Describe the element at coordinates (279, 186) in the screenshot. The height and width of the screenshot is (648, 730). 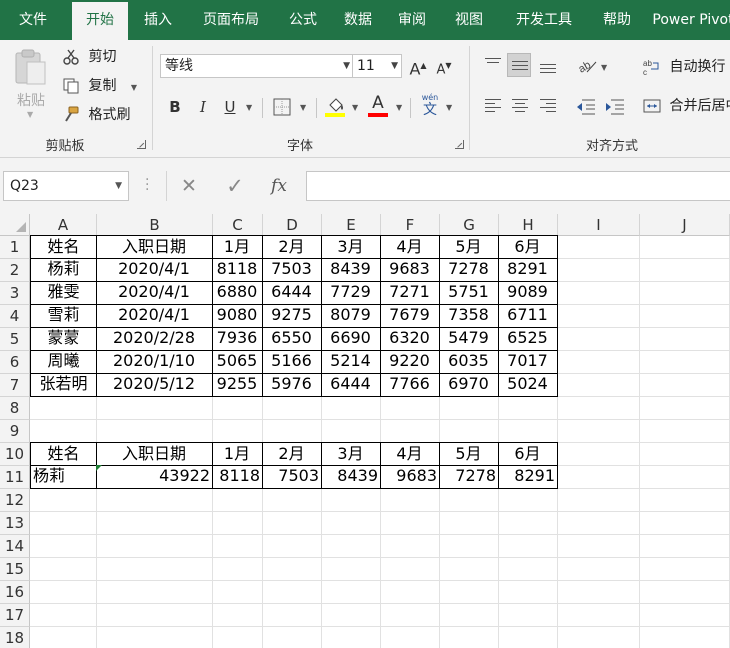
I see `insert-function-icon: fx` at that location.